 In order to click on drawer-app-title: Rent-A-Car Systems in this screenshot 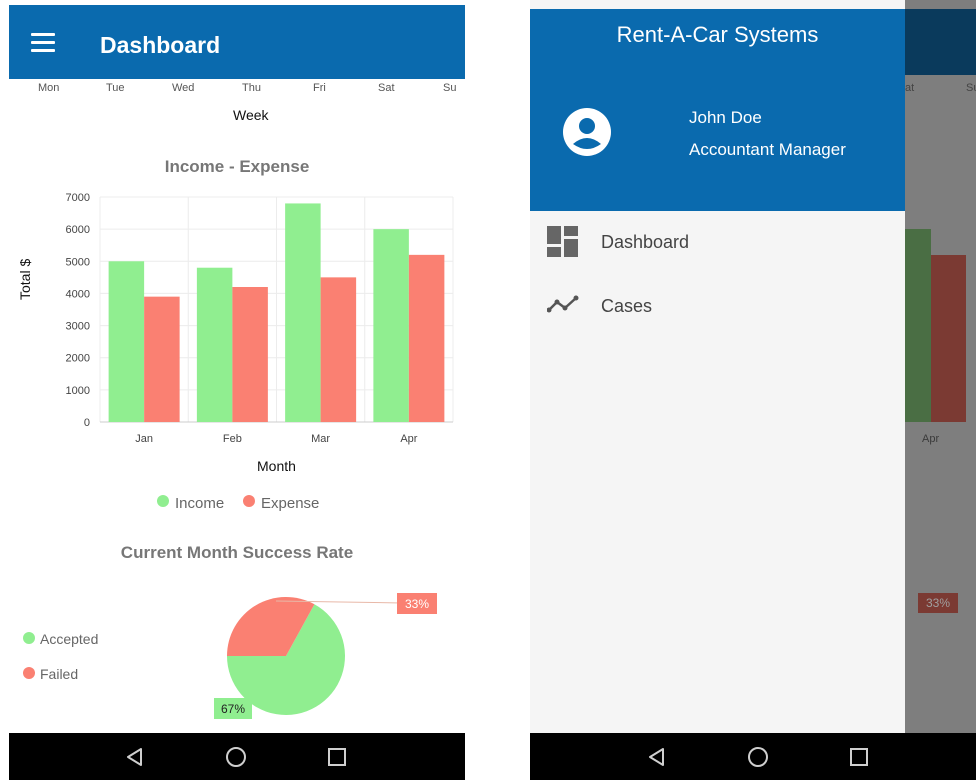, I will do `click(717, 34)`.